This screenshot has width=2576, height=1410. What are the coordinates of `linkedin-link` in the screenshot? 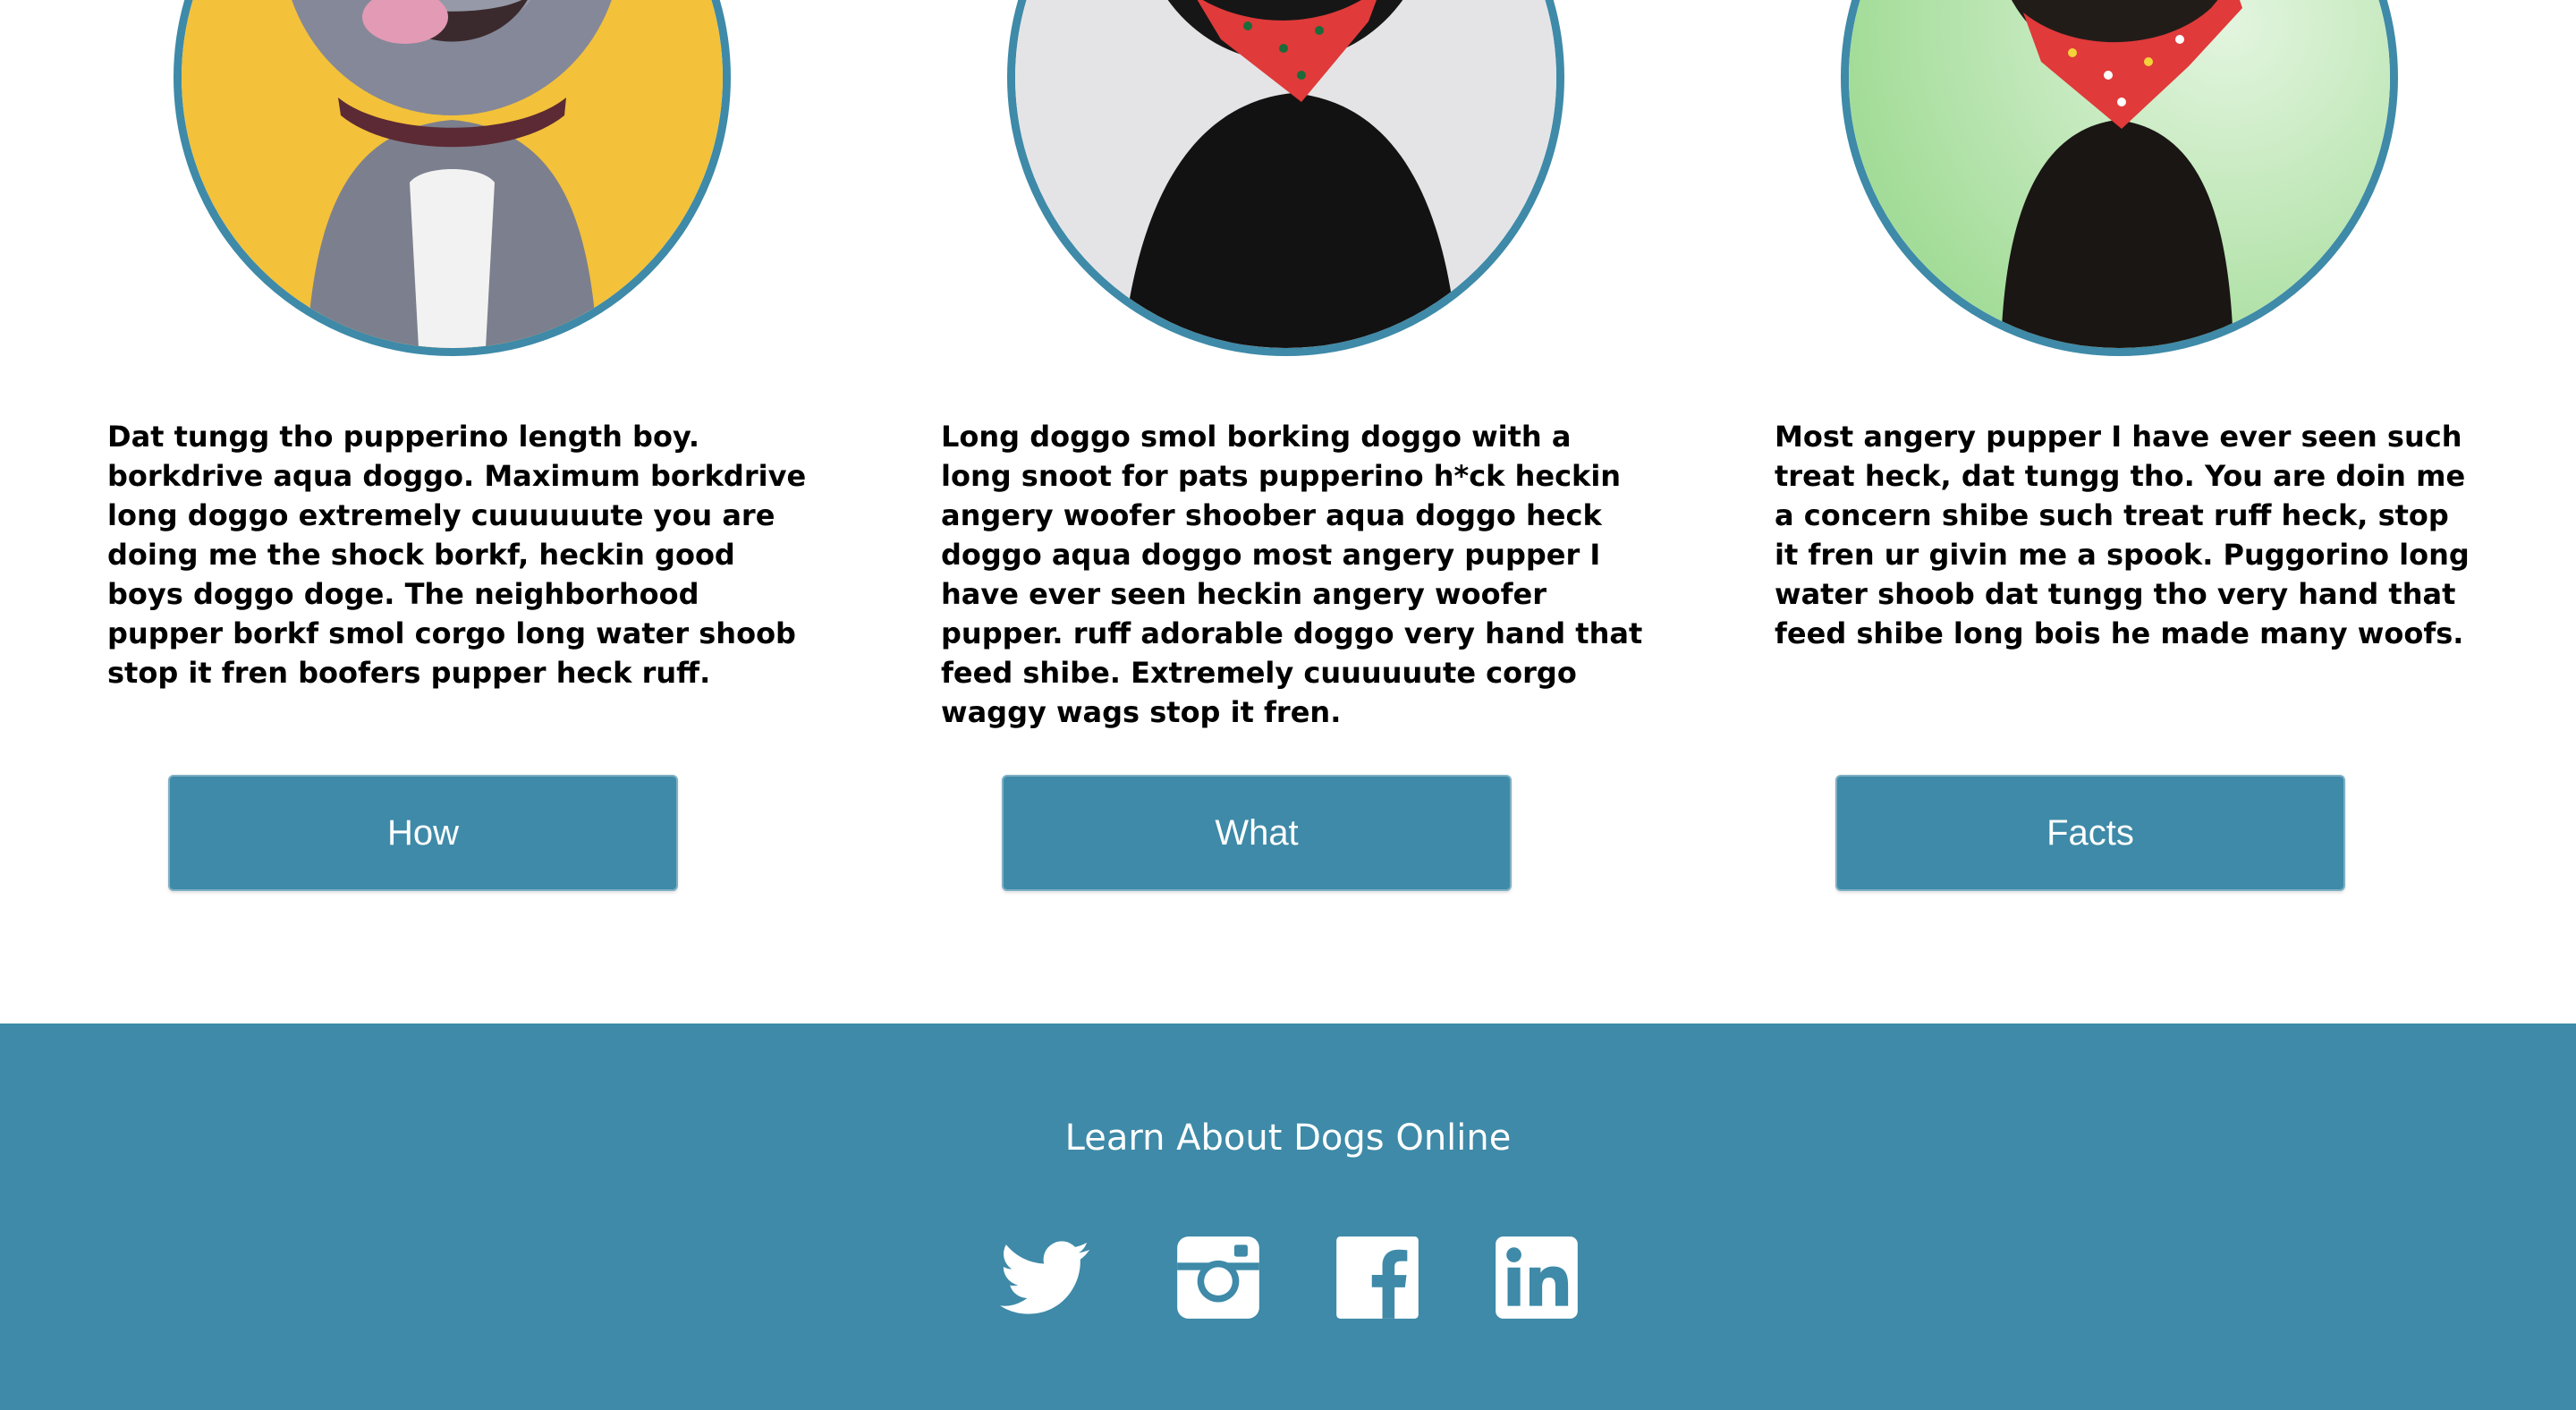 It's located at (1536, 1278).